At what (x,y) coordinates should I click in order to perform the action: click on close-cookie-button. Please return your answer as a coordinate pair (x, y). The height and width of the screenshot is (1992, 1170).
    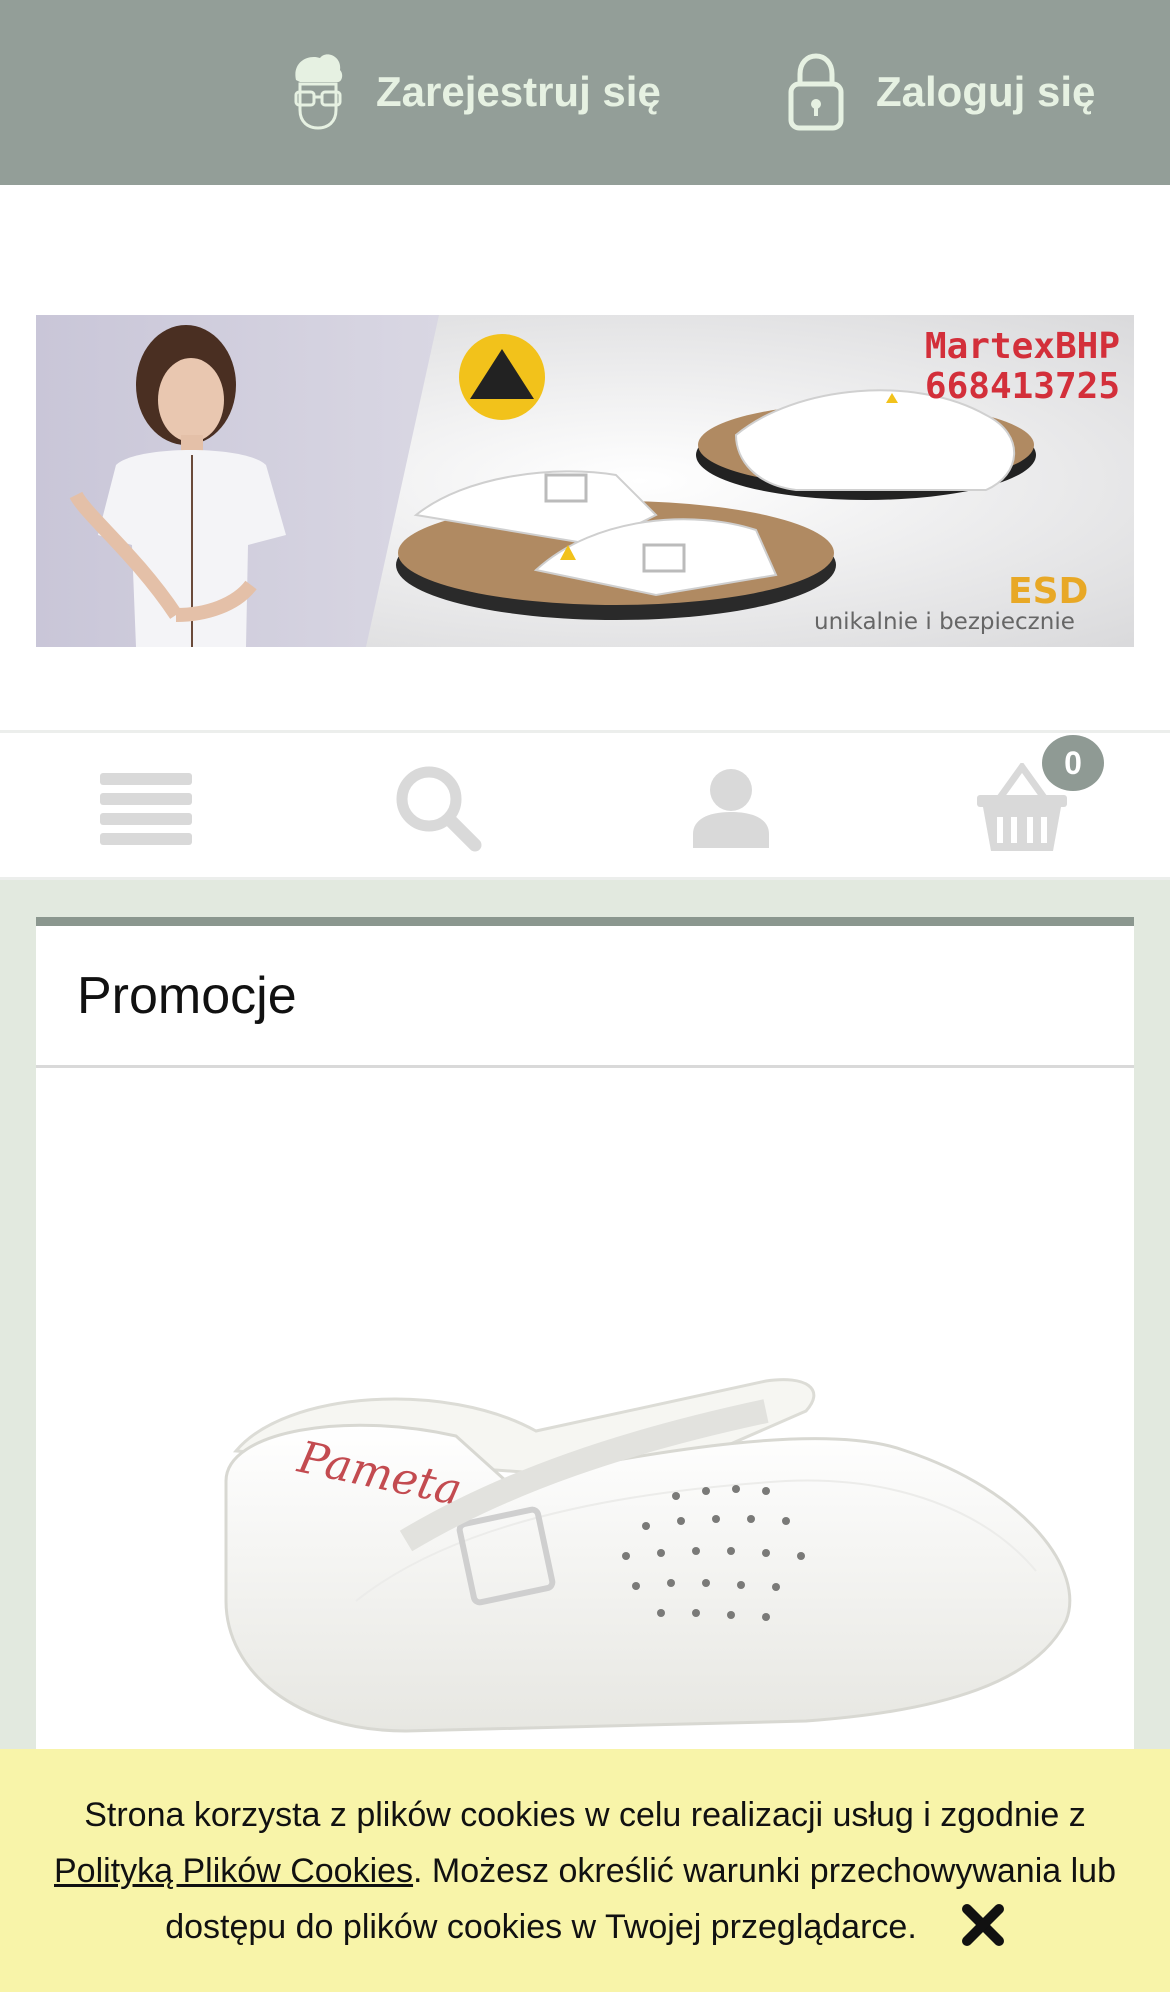
    Looking at the image, I should click on (983, 1925).